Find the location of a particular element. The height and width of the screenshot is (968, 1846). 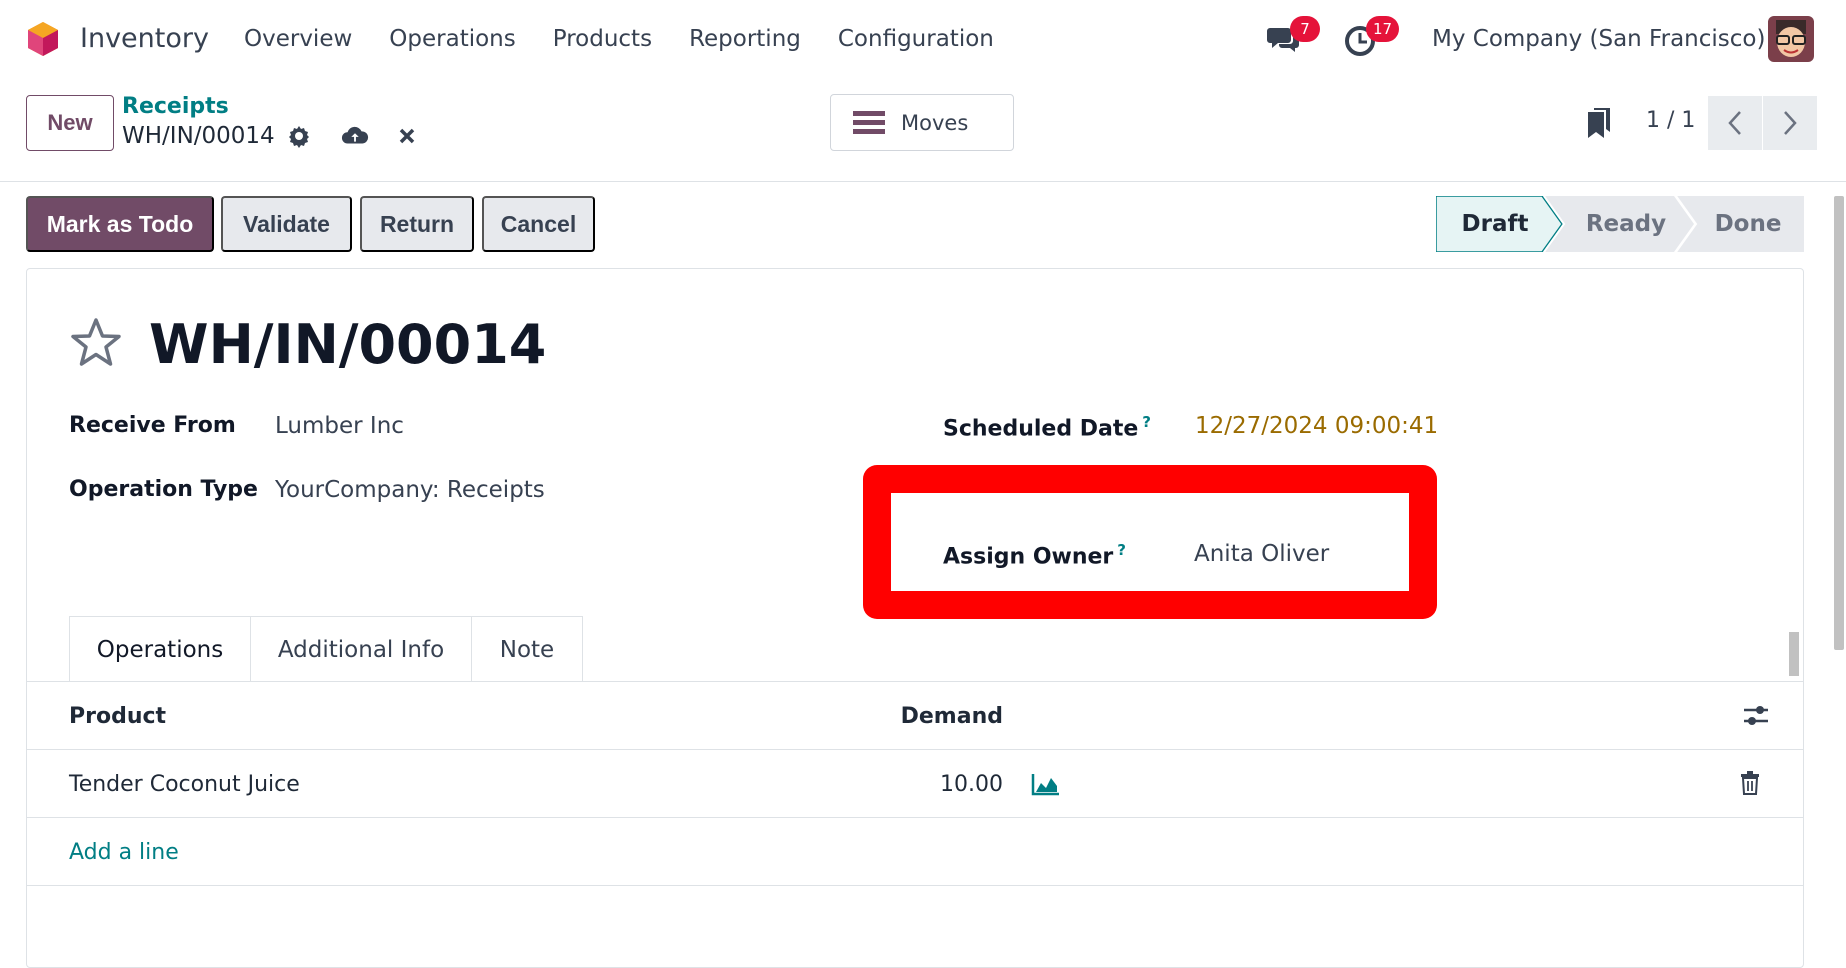

column-demand: Demand is located at coordinates (943, 716).